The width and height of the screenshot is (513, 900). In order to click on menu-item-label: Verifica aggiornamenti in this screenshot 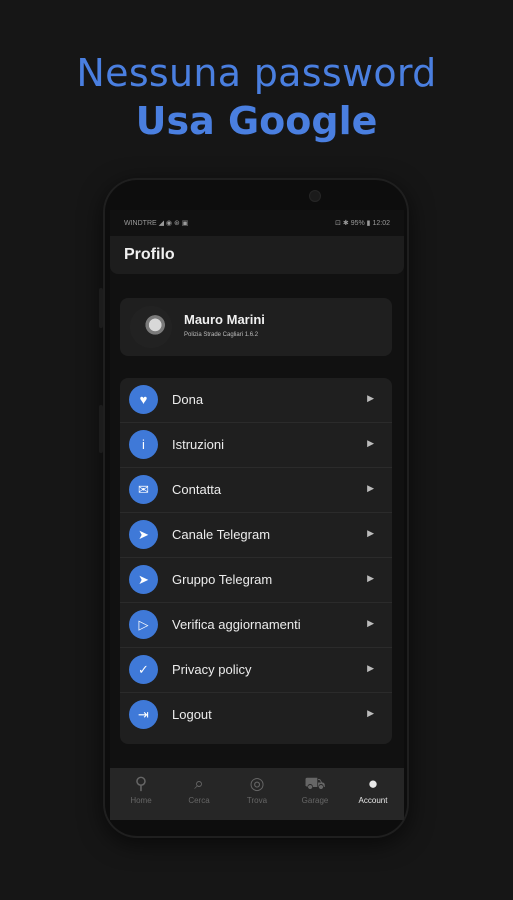, I will do `click(236, 624)`.